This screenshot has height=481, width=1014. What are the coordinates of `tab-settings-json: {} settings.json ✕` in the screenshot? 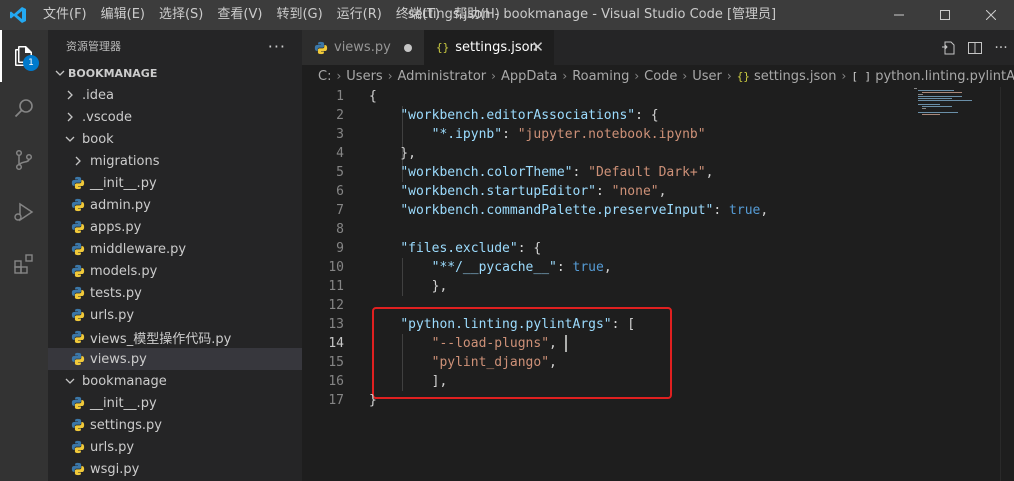 It's located at (489, 47).